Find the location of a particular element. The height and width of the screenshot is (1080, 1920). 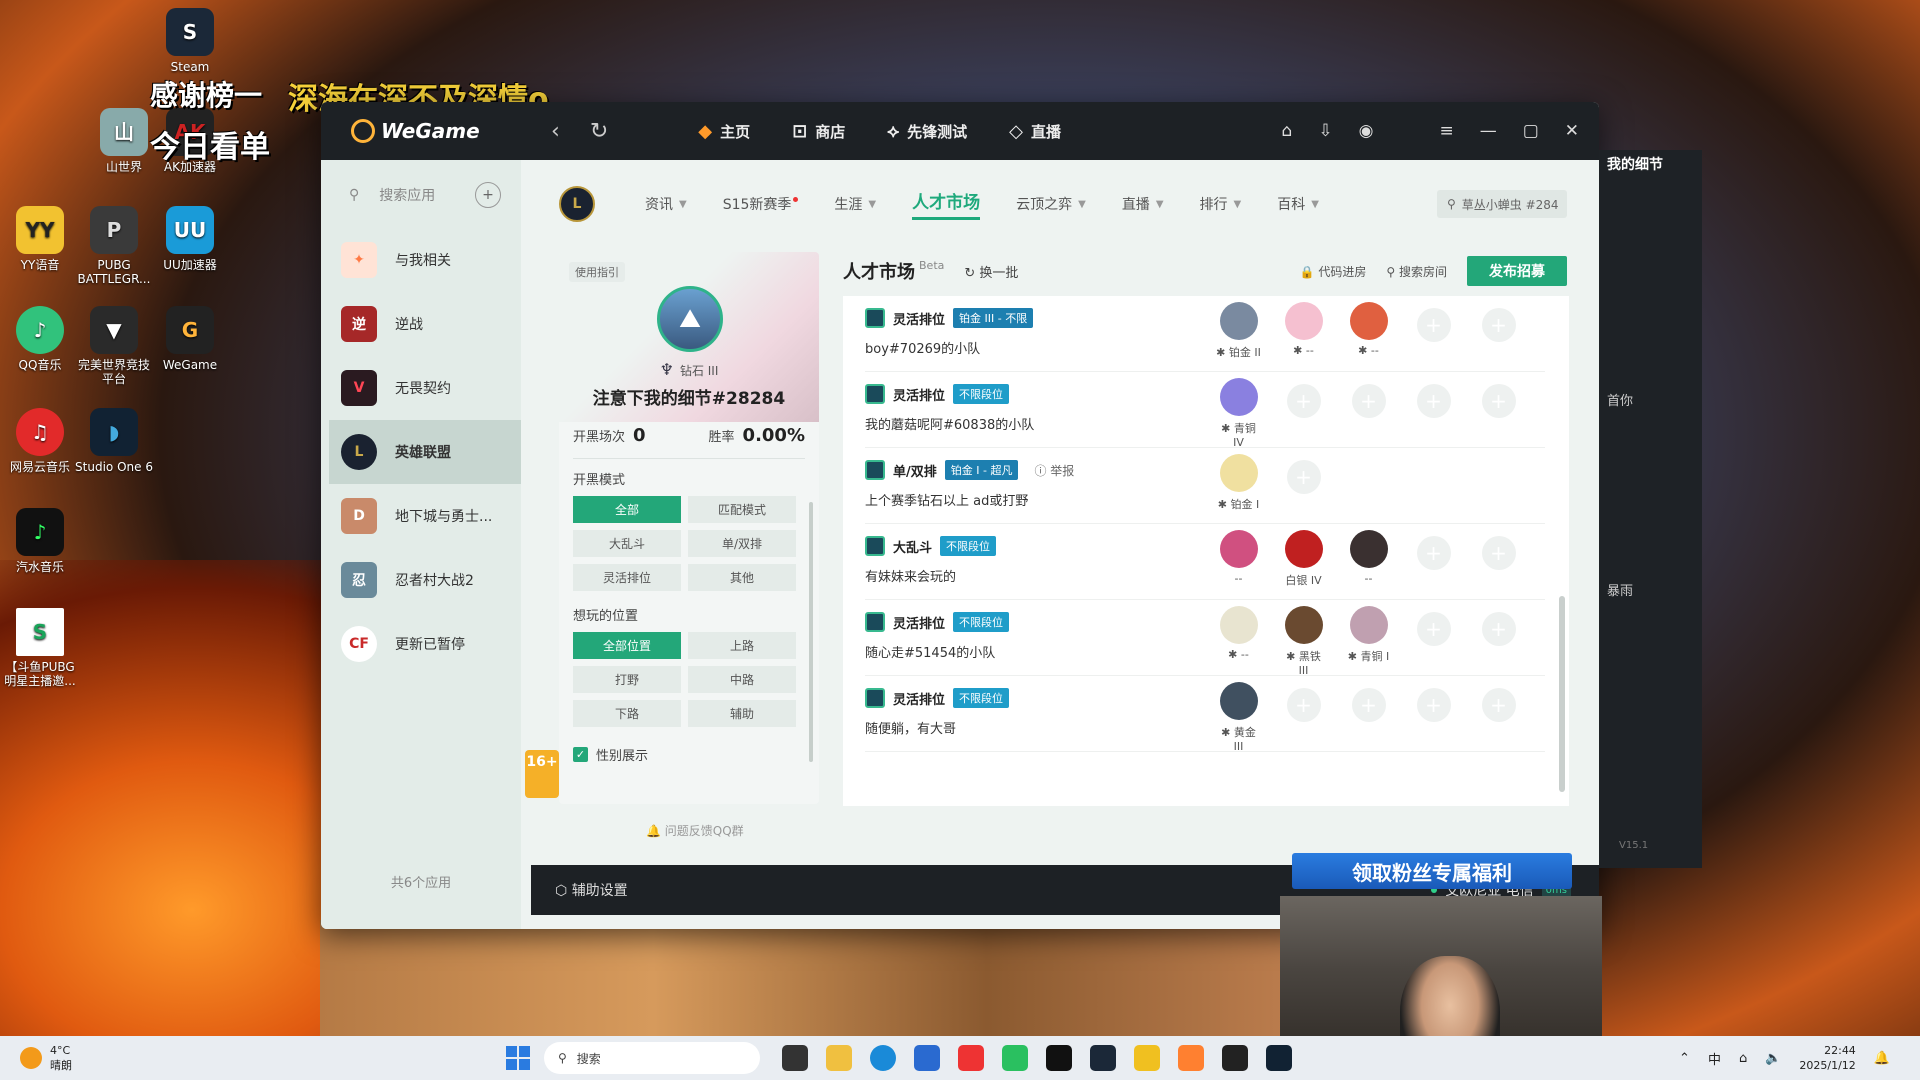

member: ✱ 铂金 II is located at coordinates (1238, 331).